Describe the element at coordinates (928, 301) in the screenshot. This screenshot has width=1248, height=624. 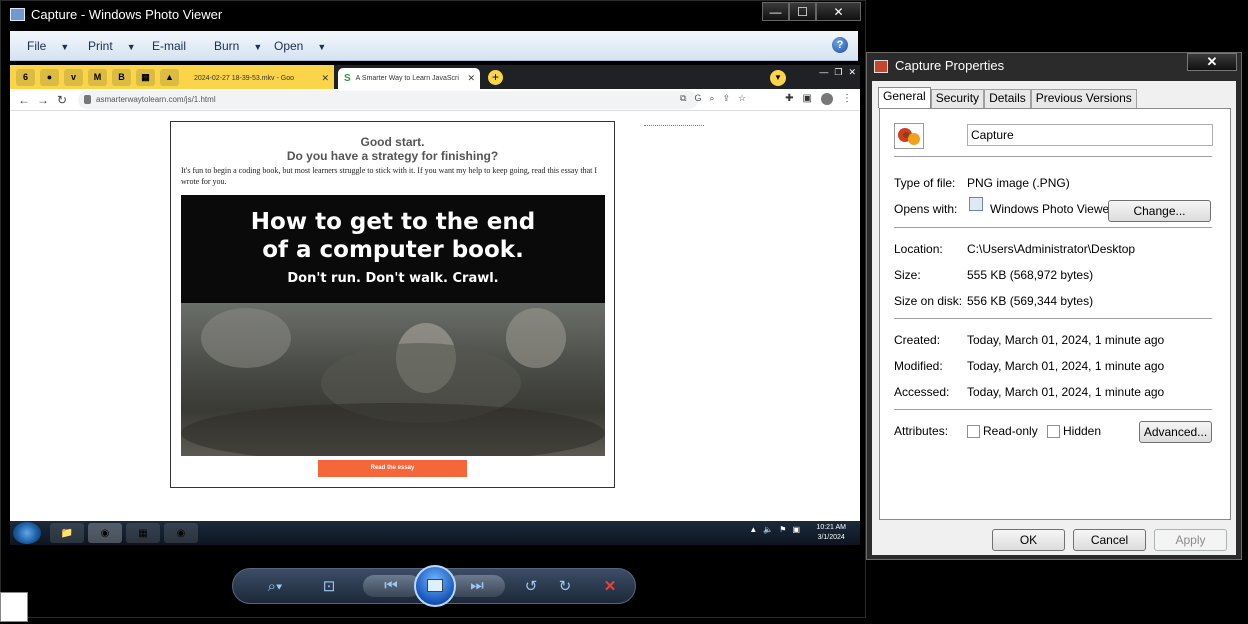
I see `size-on-disk-label: Size on disk:` at that location.